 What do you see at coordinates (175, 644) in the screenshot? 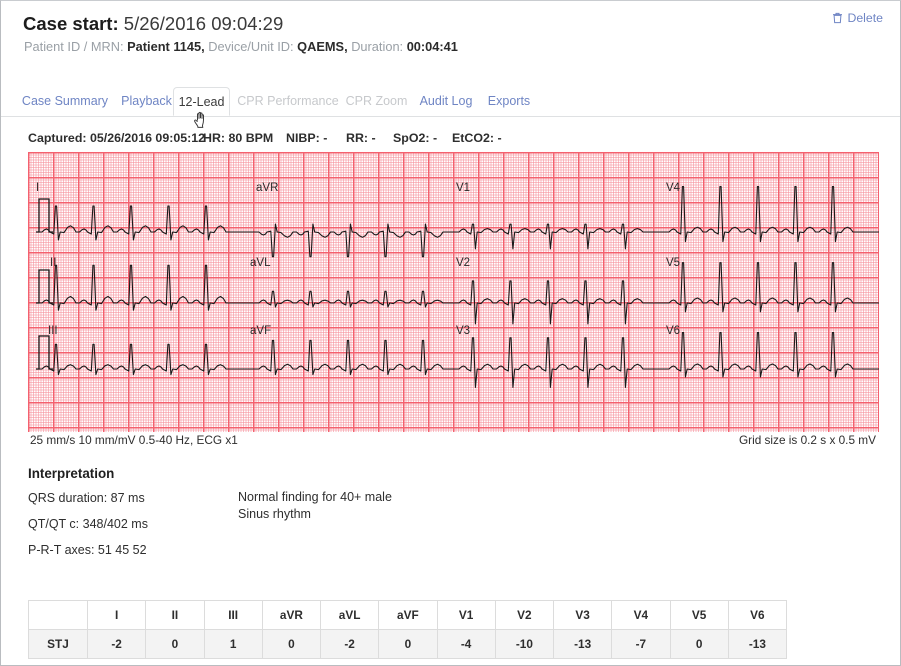
I see `cell-stj-ii: 0` at bounding box center [175, 644].